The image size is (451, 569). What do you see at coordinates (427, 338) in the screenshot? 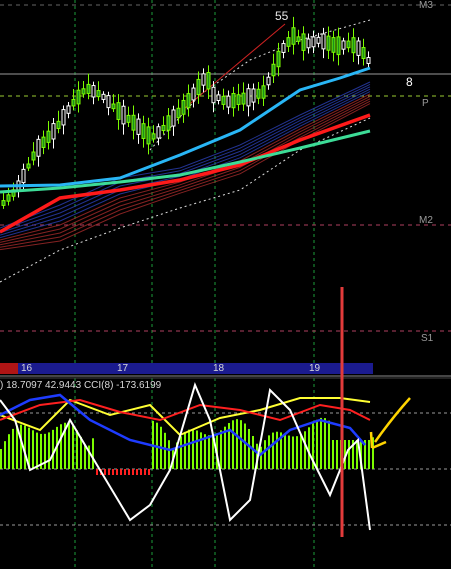
I see `level-label-s1: S1` at bounding box center [427, 338].